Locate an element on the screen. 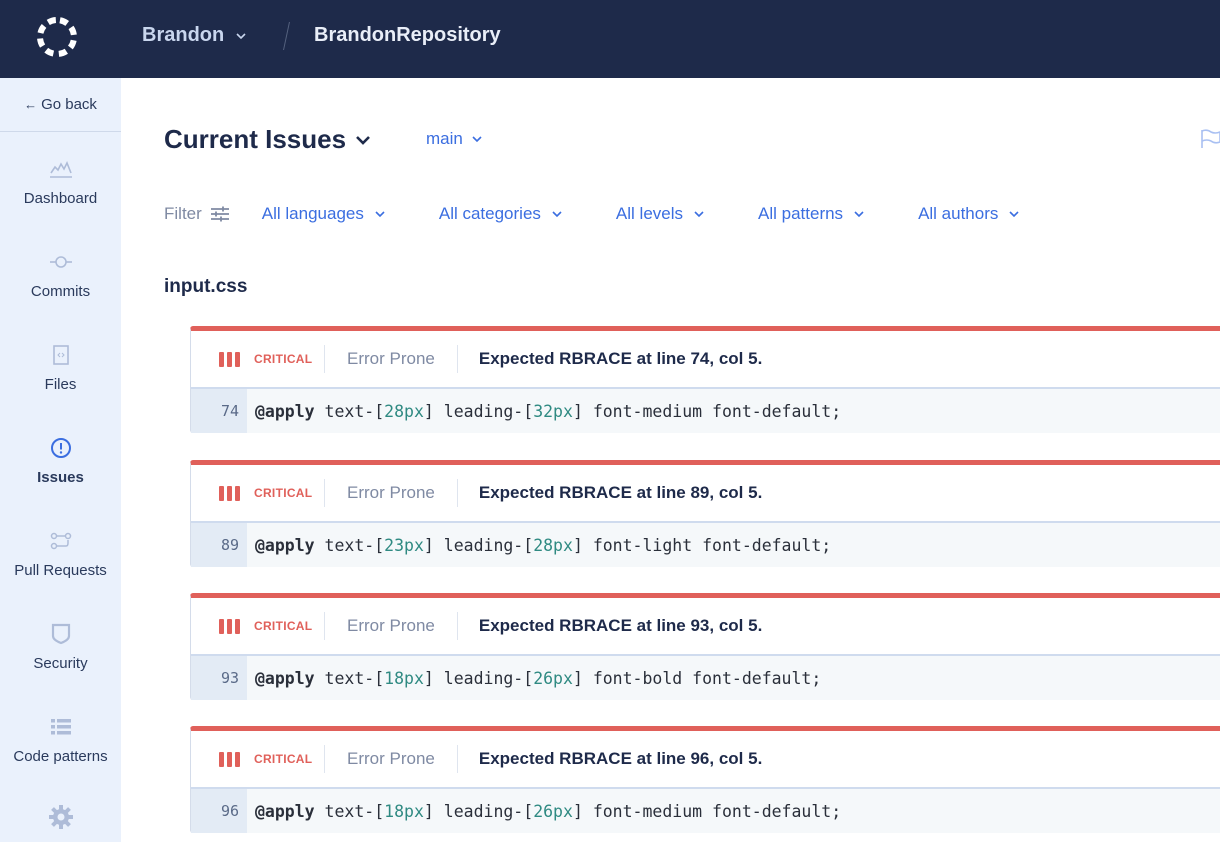 The image size is (1220, 842). sidebar-item-code-patterns: Code patterns is located at coordinates (60, 739).